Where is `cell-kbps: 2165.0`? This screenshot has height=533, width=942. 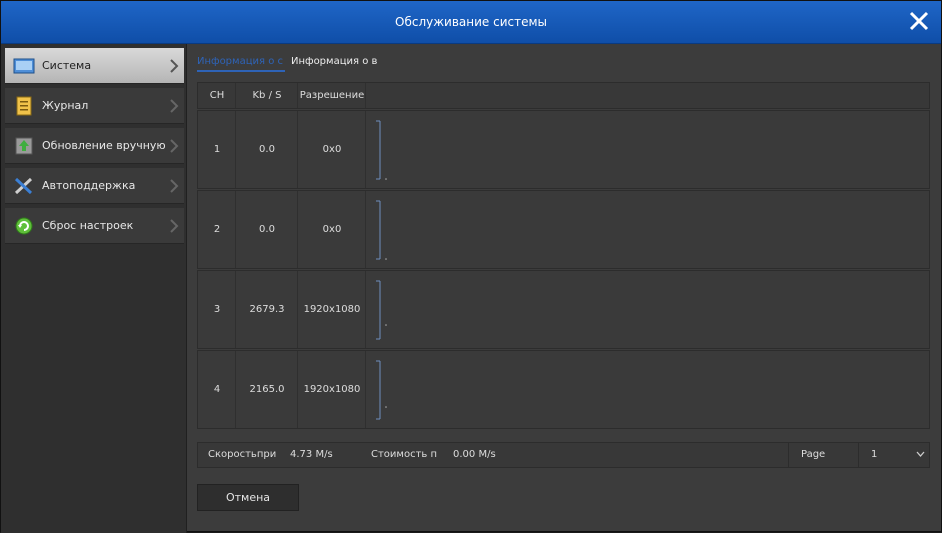 cell-kbps: 2165.0 is located at coordinates (267, 389).